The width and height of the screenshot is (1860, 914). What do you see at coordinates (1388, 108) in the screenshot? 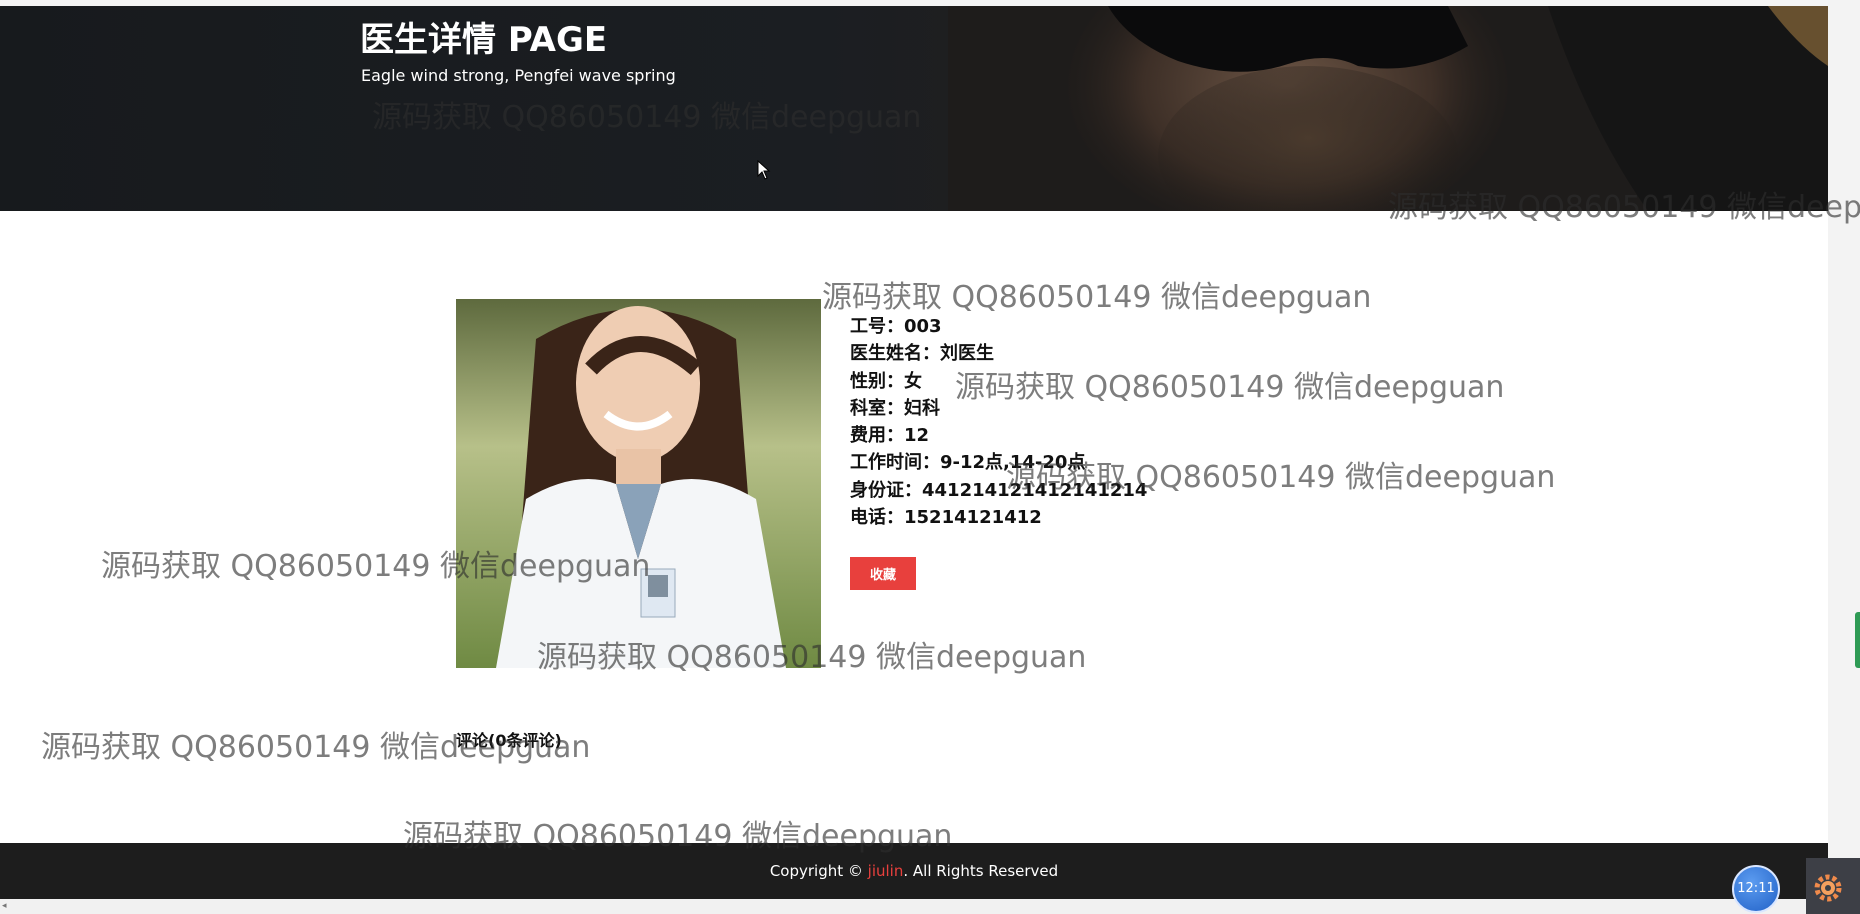
I see `banner-photo` at bounding box center [1388, 108].